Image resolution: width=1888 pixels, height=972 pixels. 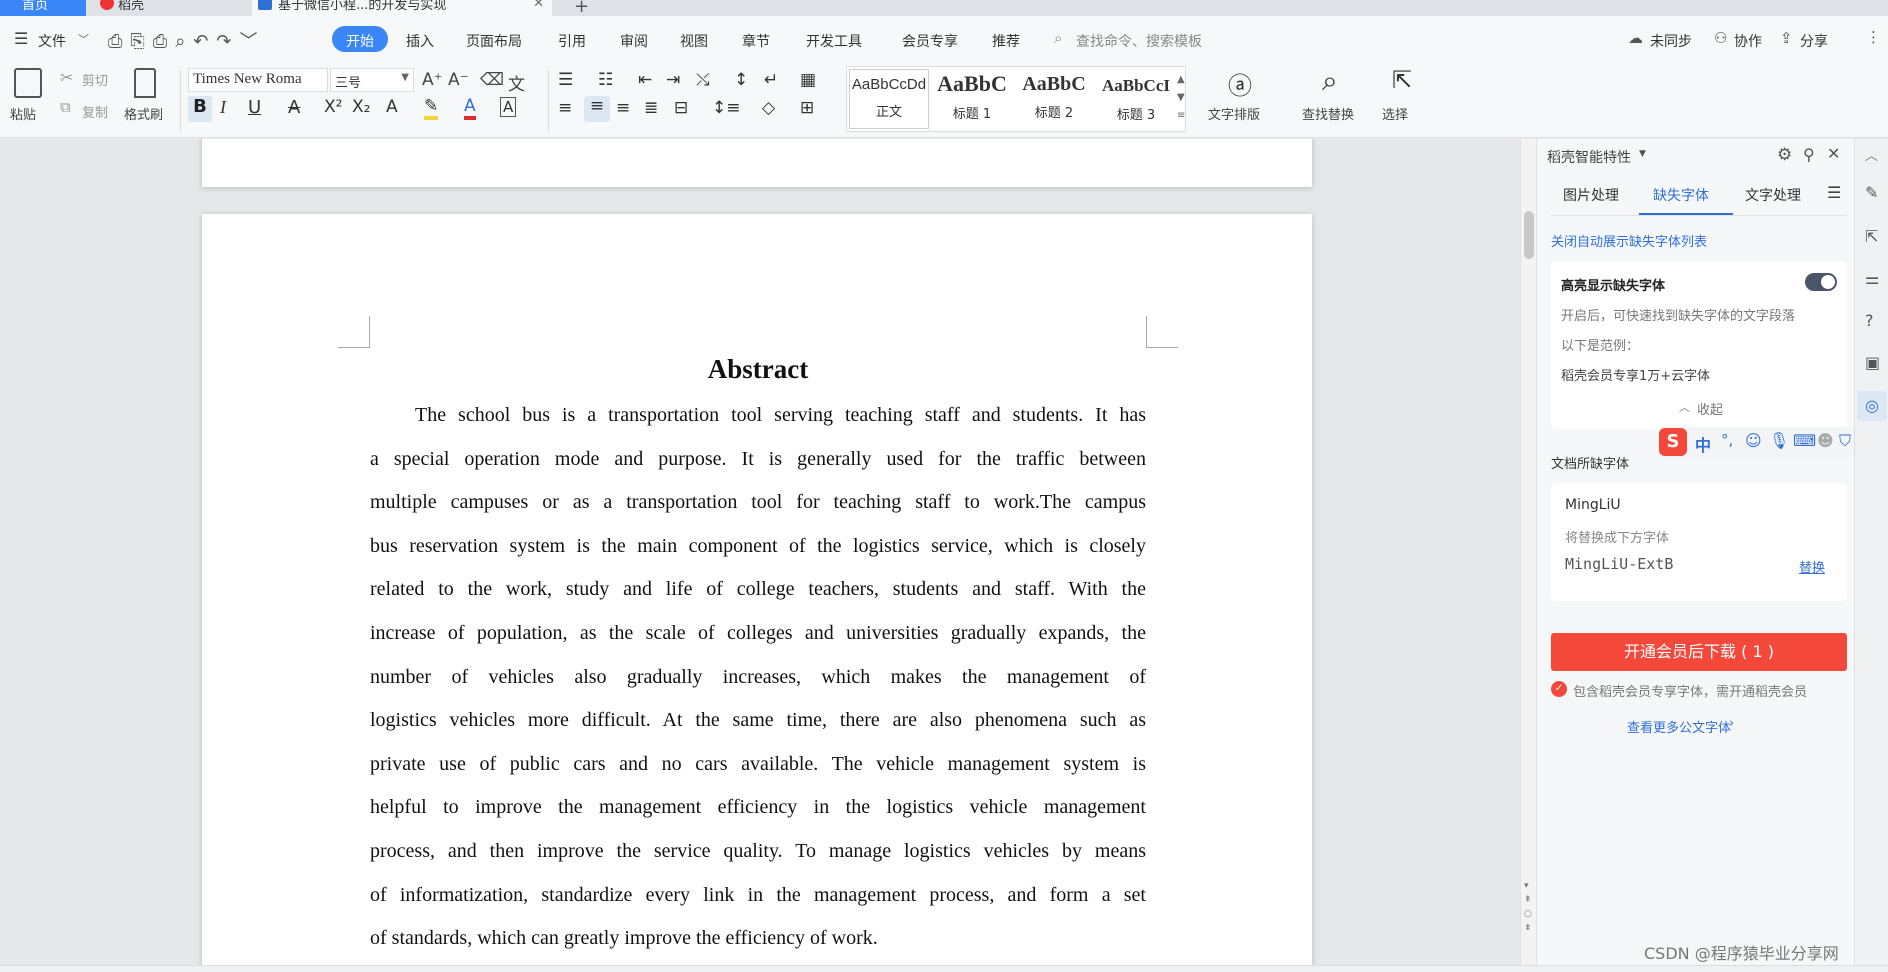 What do you see at coordinates (28, 83) in the screenshot?
I see `paste-icon` at bounding box center [28, 83].